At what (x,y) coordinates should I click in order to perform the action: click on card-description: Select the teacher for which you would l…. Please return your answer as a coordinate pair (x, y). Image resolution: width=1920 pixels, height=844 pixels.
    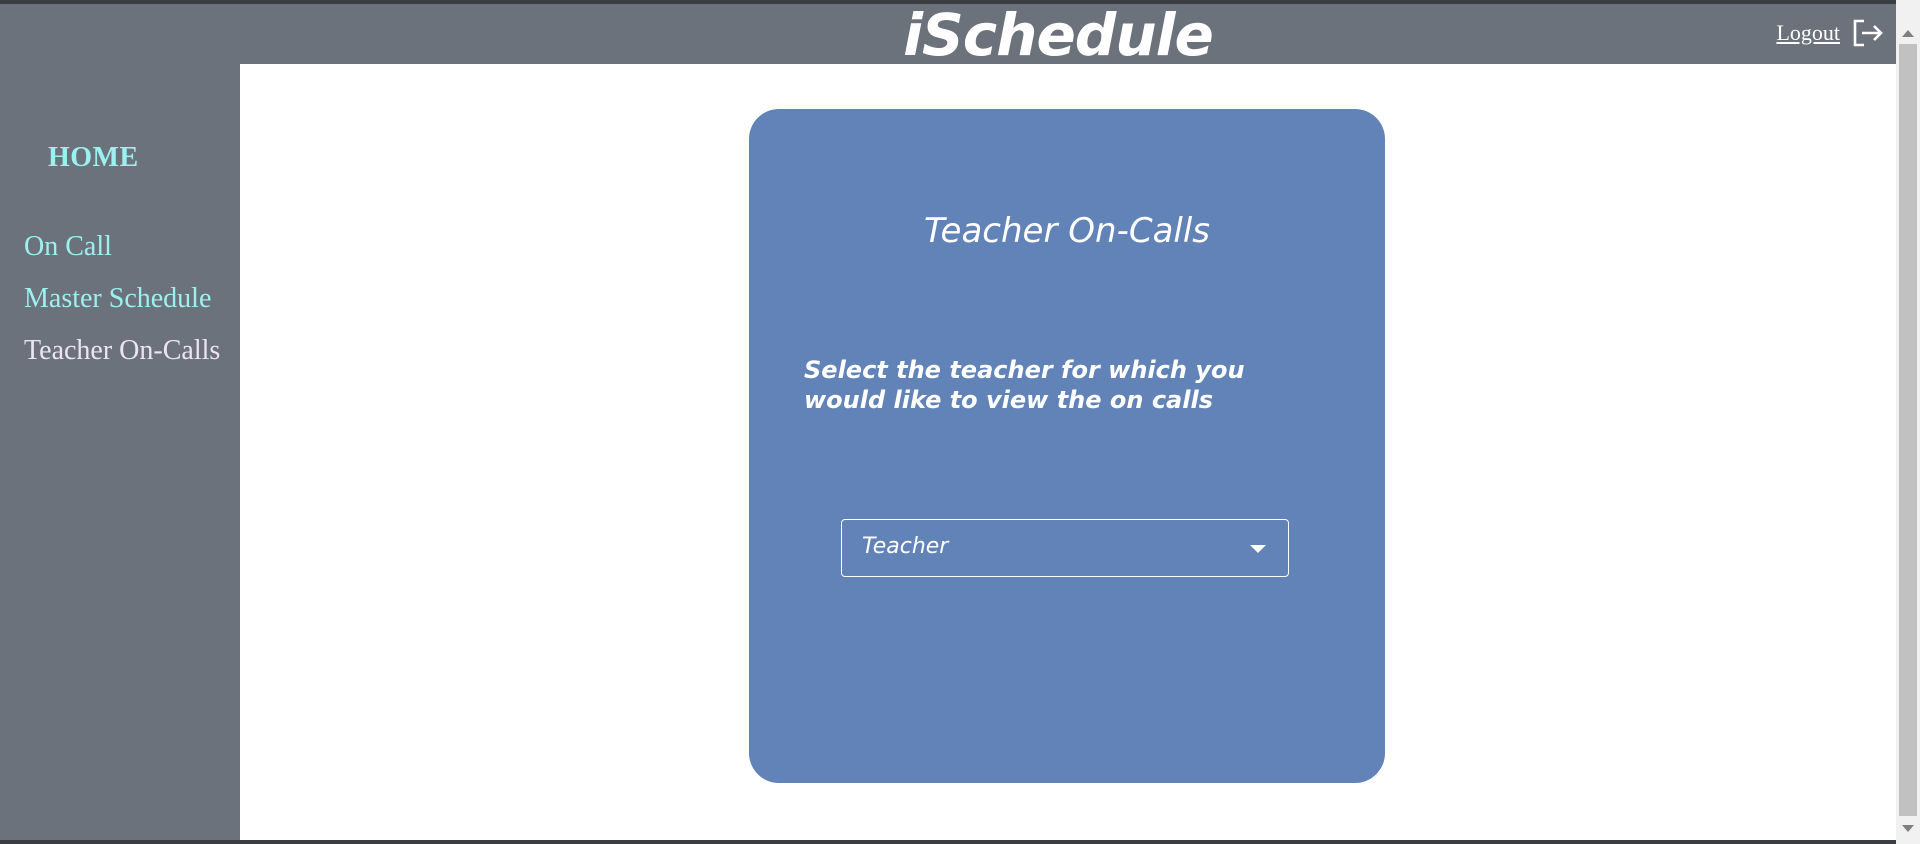
    Looking at the image, I should click on (1024, 385).